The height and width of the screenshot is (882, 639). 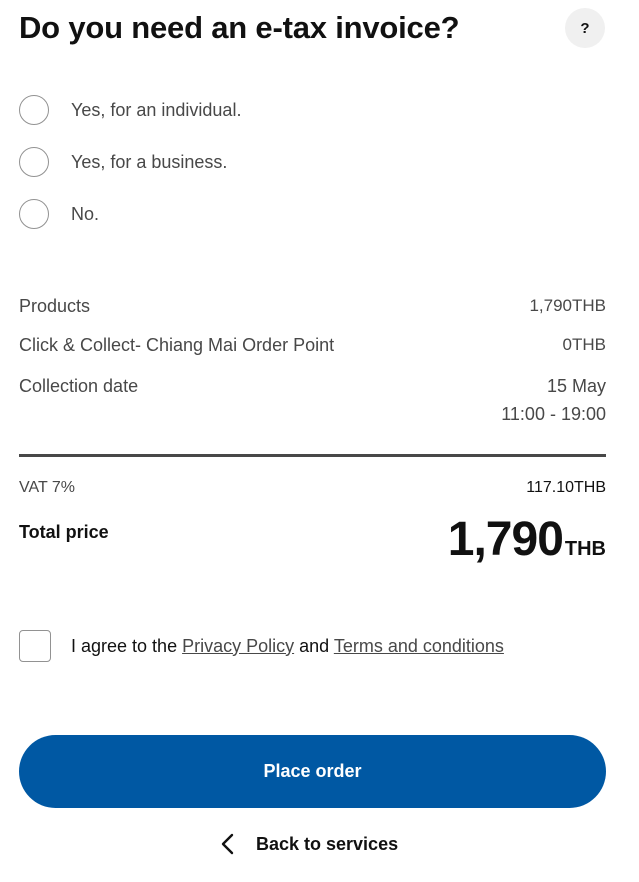 I want to click on total-price: 1,790 THB, so click(x=527, y=539).